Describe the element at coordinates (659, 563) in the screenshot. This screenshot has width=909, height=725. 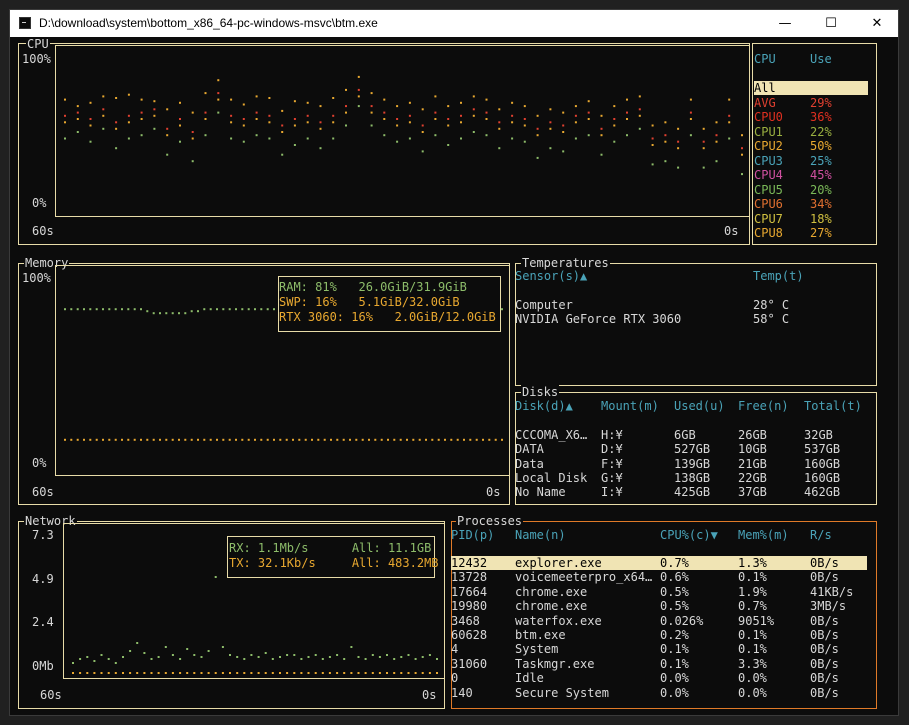
I see `process-row: 12432 explorer.exe 0.7% 1.3% 0B/s` at that location.